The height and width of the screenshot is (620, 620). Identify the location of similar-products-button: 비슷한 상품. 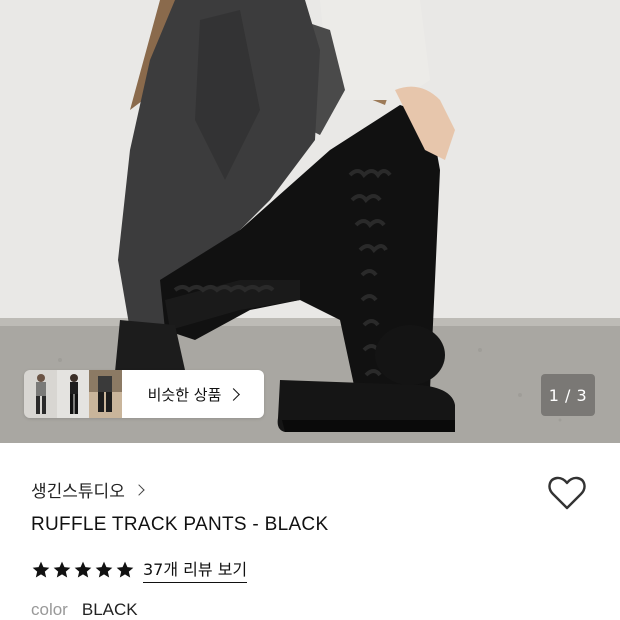
(193, 394).